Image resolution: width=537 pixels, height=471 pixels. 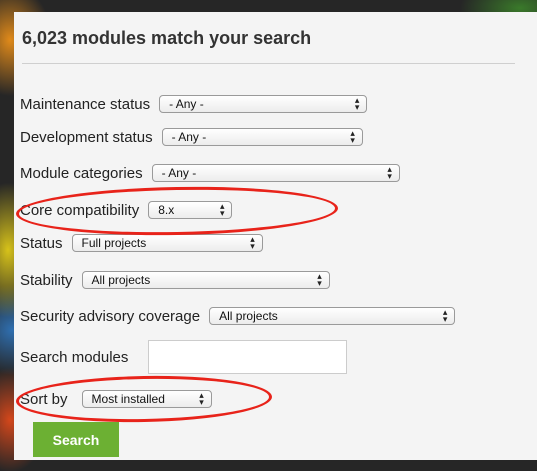 I want to click on filter-maintenance-status: Maintenance status - Any - ▴ ▾, so click(x=194, y=104).